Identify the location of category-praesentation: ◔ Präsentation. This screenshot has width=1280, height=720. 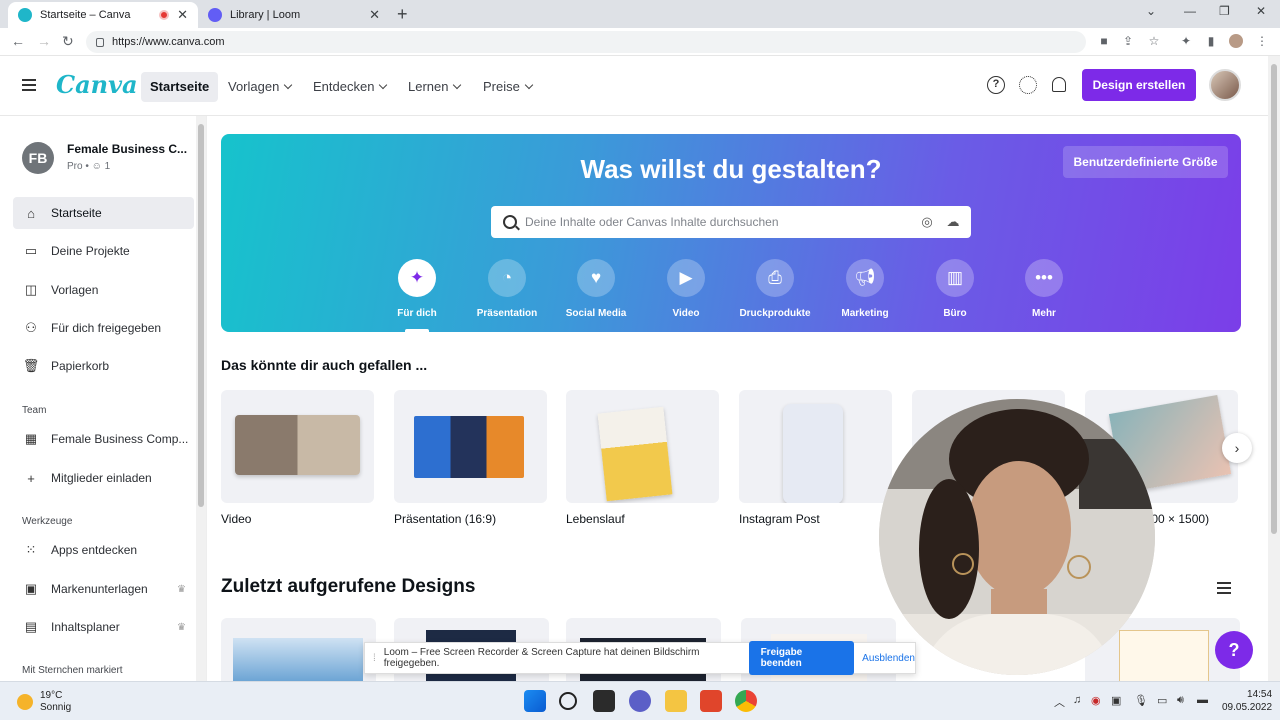
(507, 289).